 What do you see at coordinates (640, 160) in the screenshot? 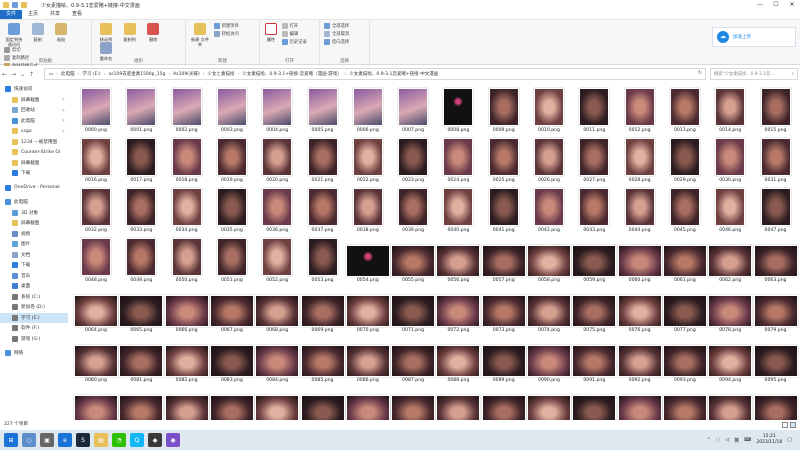
I see `file-item: 0028.png` at bounding box center [640, 160].